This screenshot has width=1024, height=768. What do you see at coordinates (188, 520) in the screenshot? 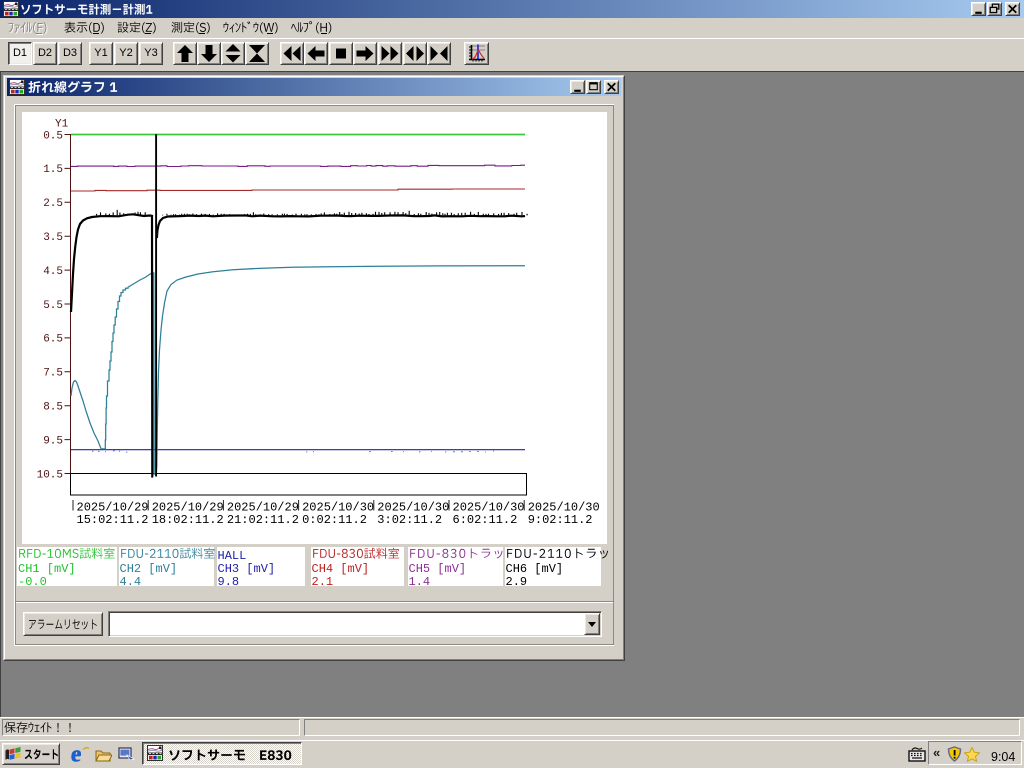
I see `svg-text: 18:02:11.2` at bounding box center [188, 520].